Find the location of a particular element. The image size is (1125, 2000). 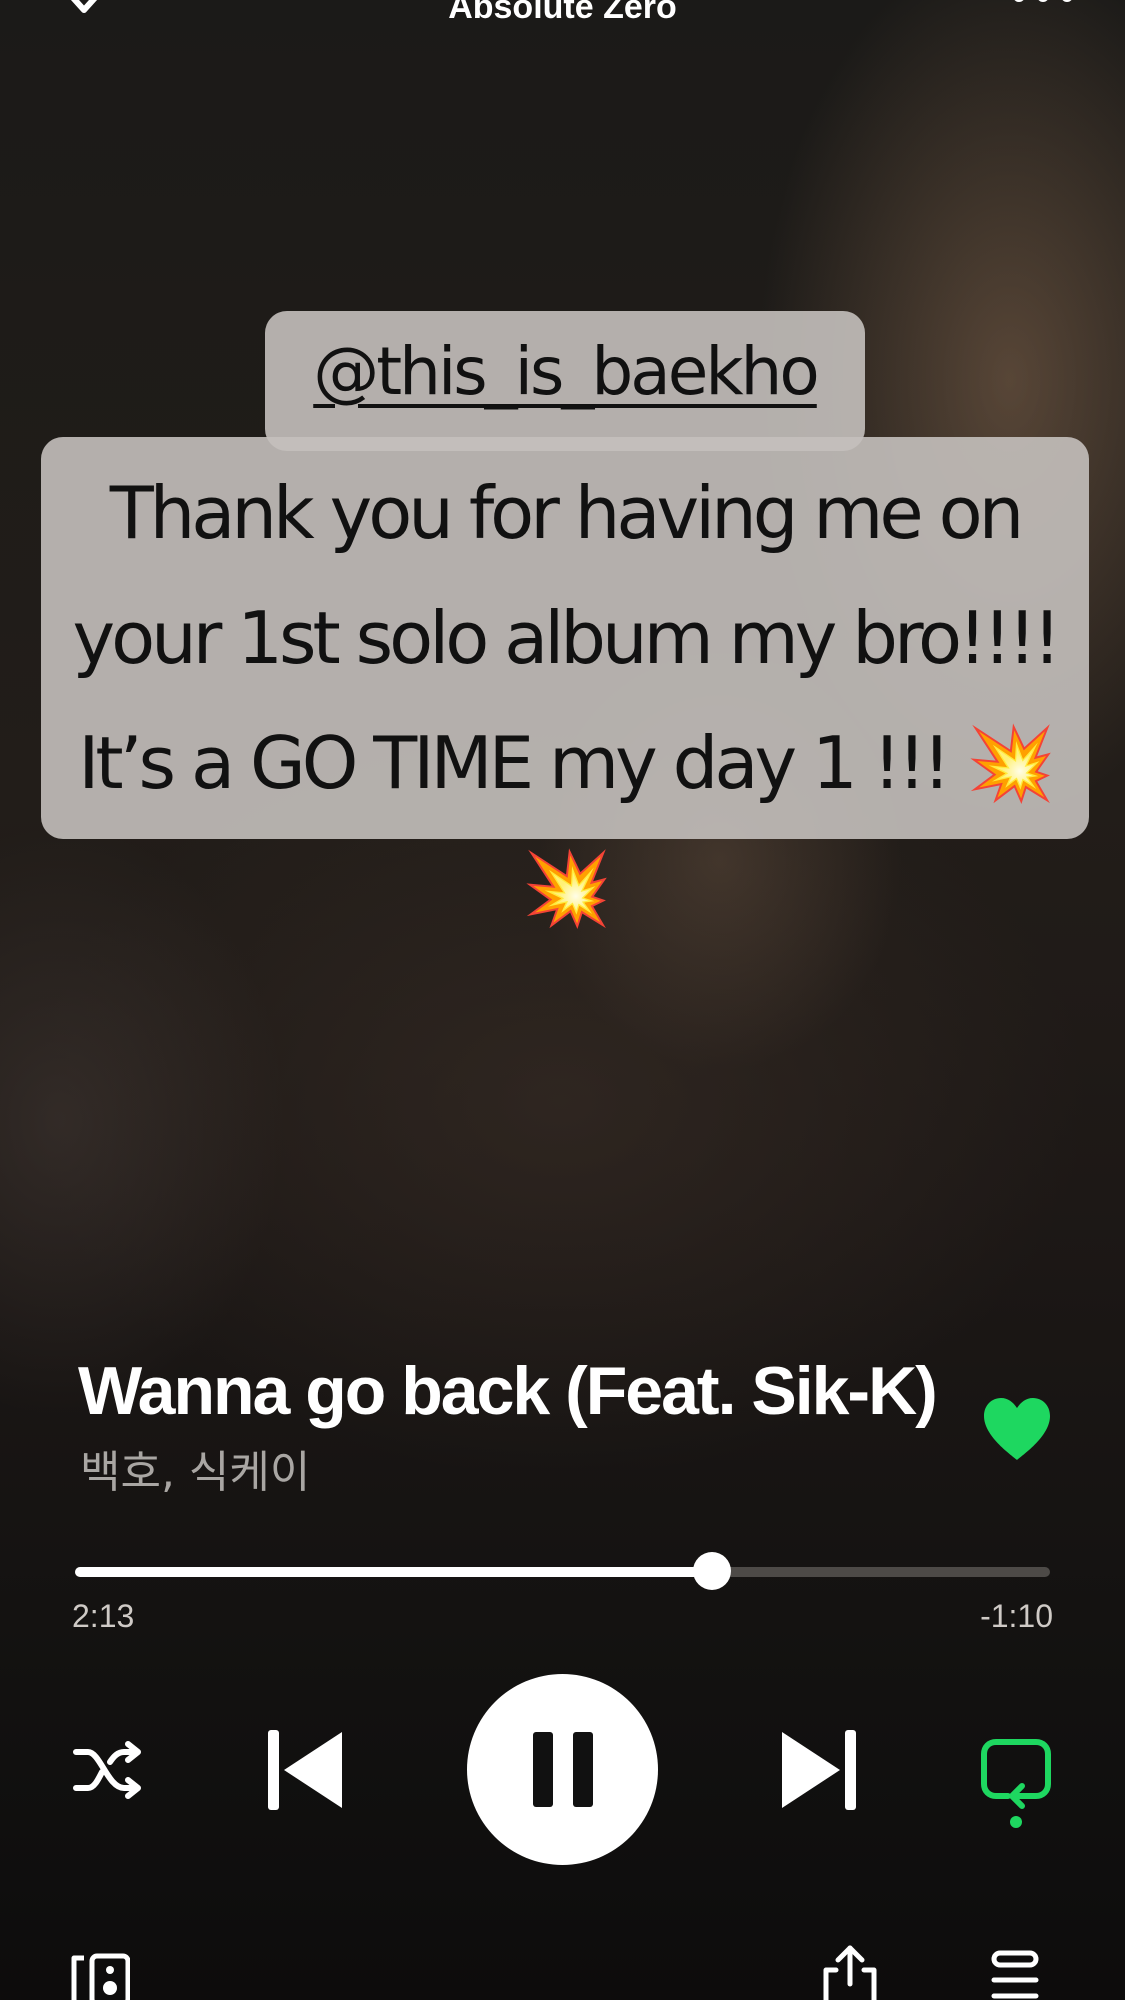

repeat-icon is located at coordinates (1016, 1783).